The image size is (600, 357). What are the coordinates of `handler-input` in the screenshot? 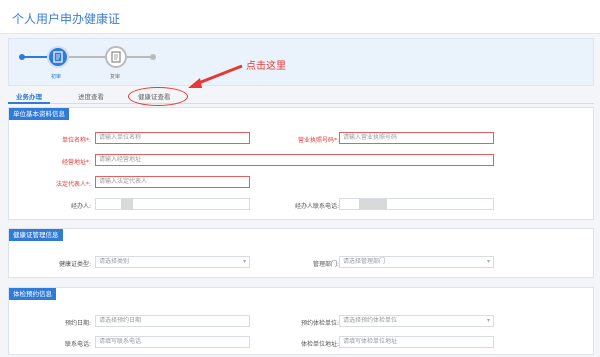 It's located at (172, 204).